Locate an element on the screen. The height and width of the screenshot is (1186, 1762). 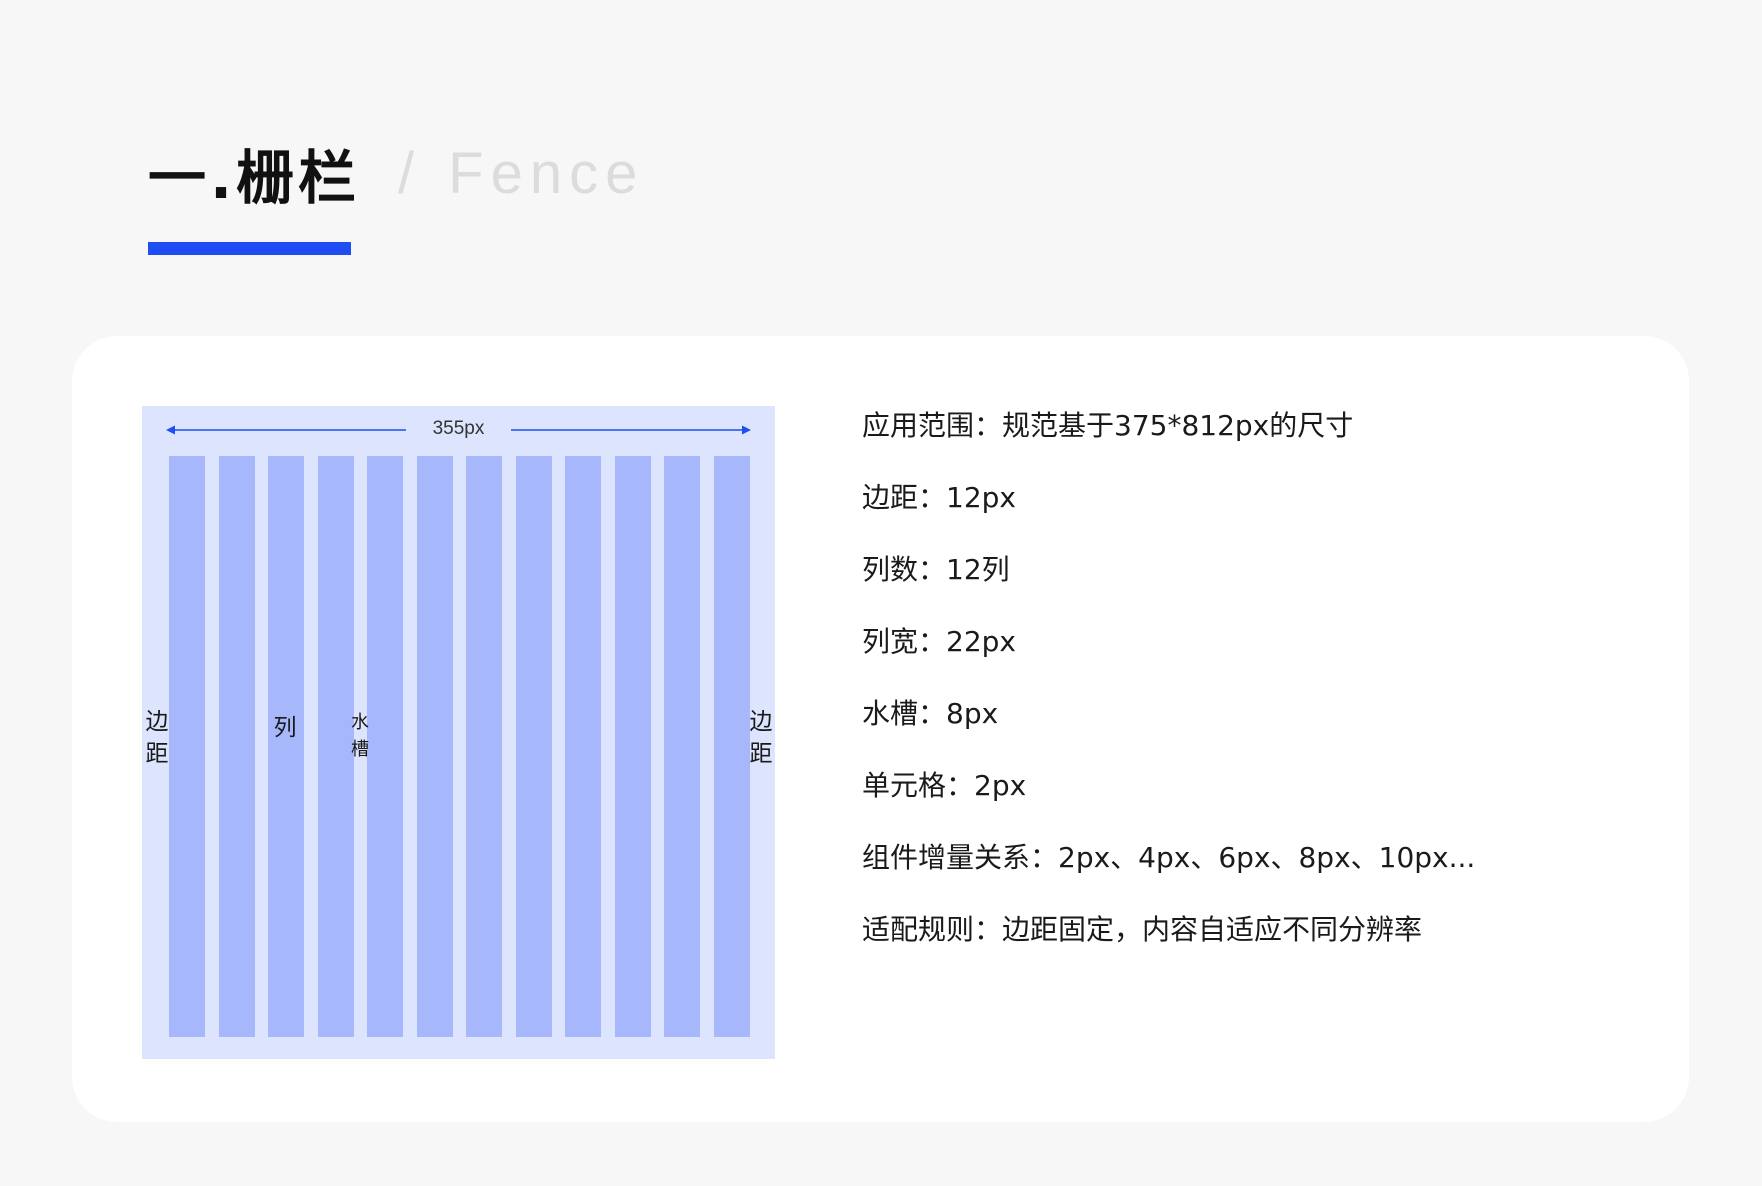
margin-label-right: 边 距 is located at coordinates (761, 738).